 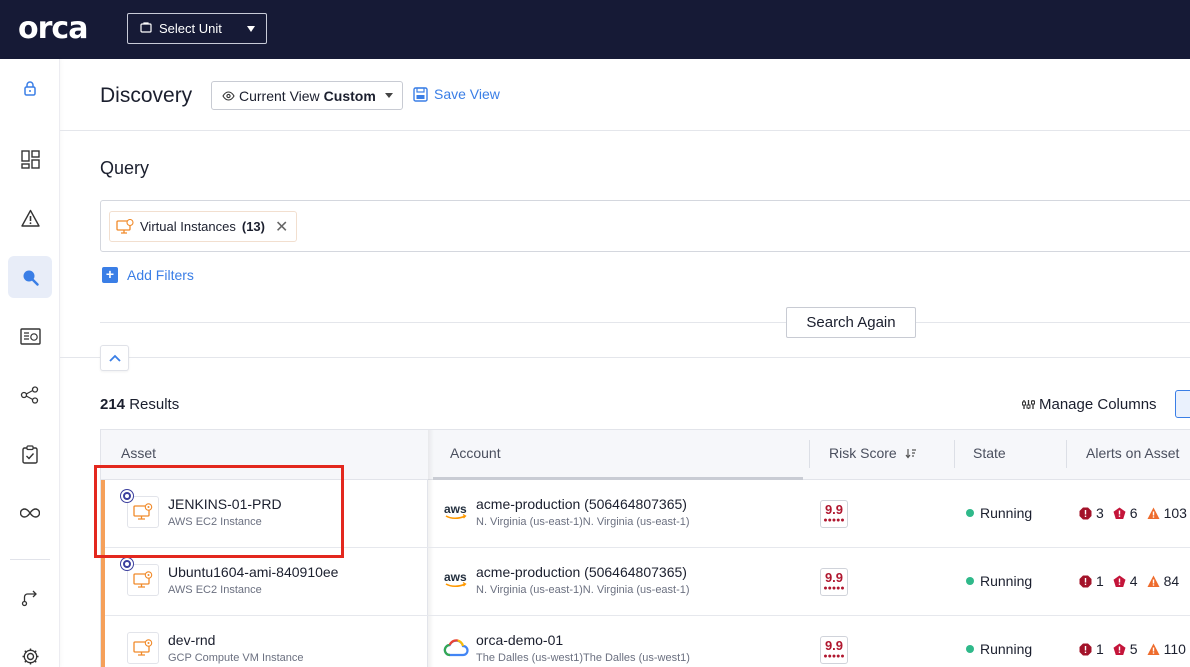 What do you see at coordinates (281, 227) in the screenshot?
I see `close-icon: ✕` at bounding box center [281, 227].